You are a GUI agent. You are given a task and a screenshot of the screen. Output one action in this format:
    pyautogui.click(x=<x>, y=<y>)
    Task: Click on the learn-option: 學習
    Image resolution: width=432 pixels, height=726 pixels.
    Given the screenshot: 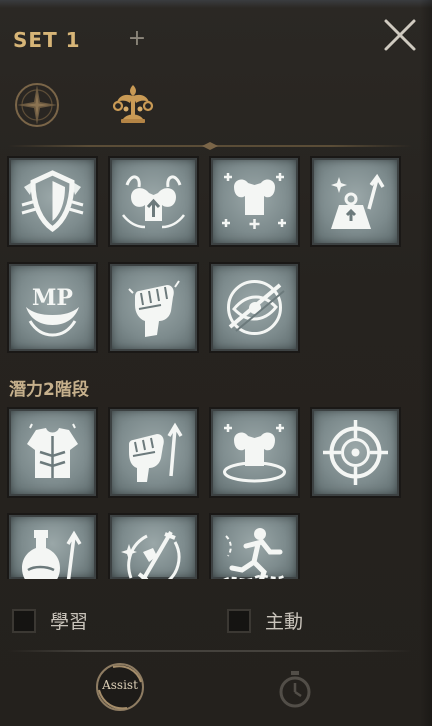 What is the action you would take?
    pyautogui.click(x=50, y=620)
    